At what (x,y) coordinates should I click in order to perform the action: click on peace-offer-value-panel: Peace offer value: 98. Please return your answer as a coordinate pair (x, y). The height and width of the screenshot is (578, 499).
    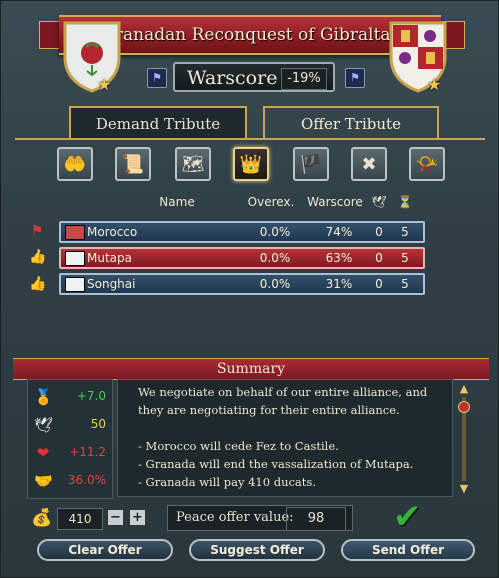
    Looking at the image, I should click on (260, 518).